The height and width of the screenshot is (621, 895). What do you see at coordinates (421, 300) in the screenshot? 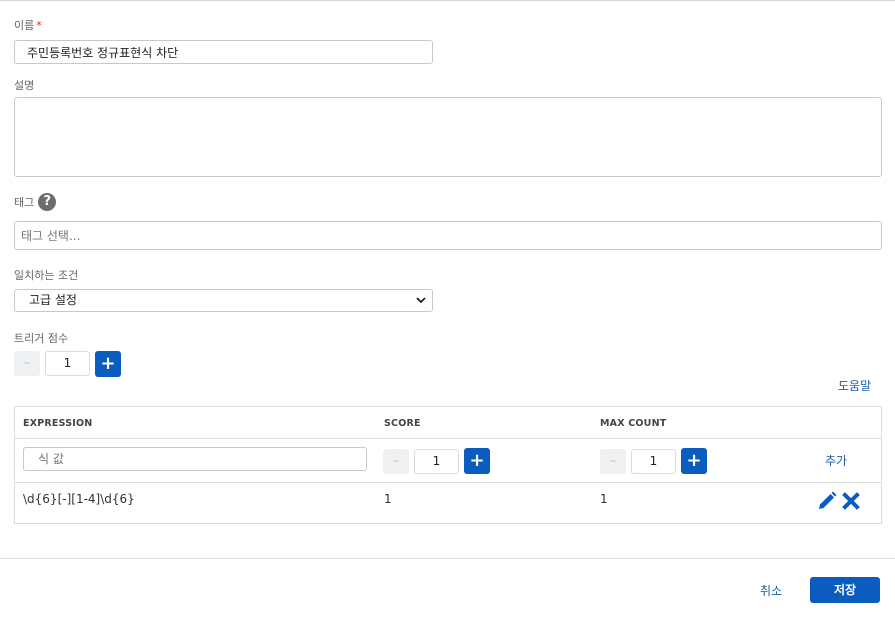
I see `chevron-down-icon` at bounding box center [421, 300].